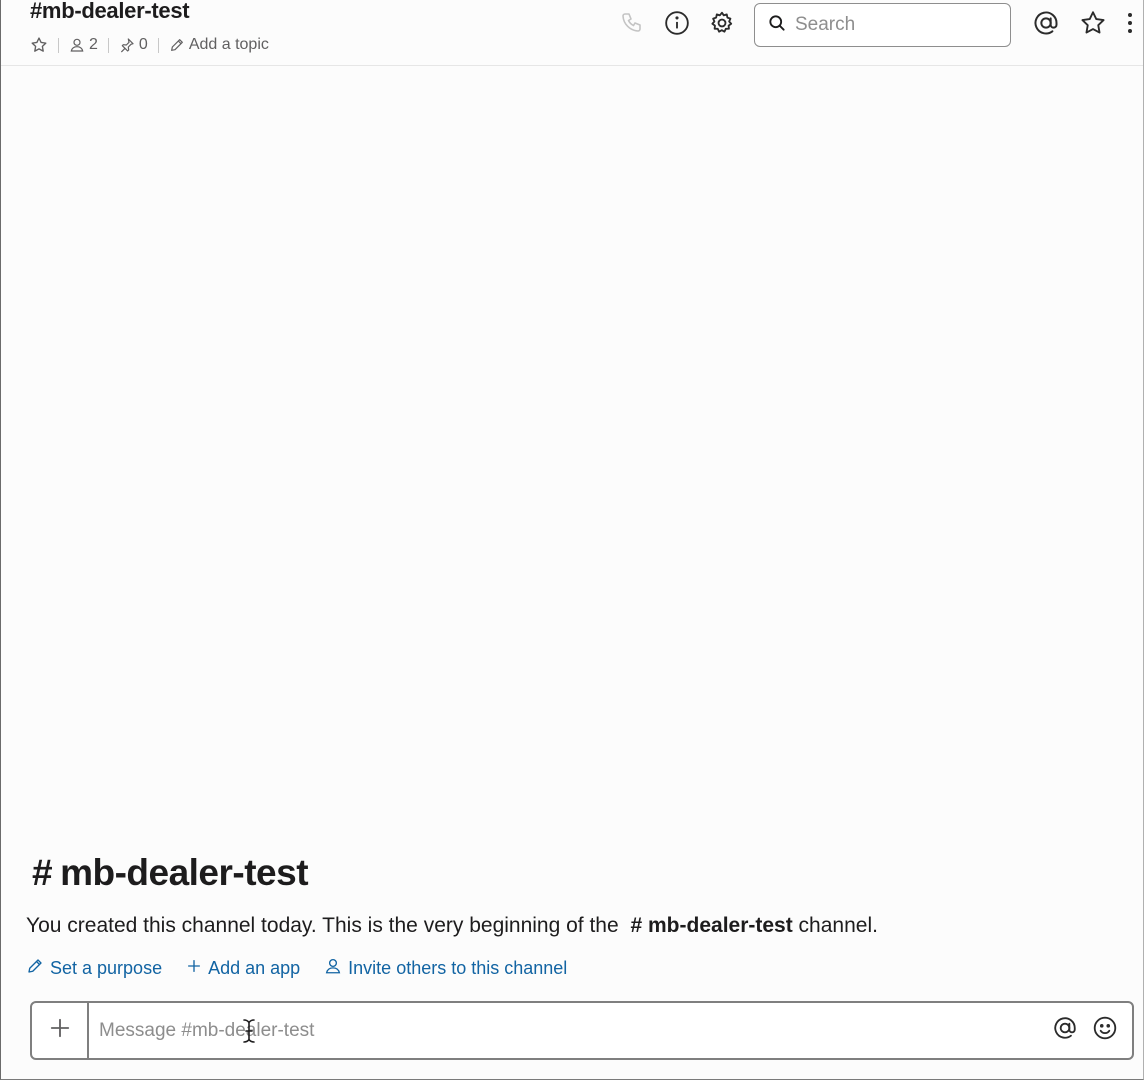  I want to click on intro-text-after: channel., so click(835, 925).